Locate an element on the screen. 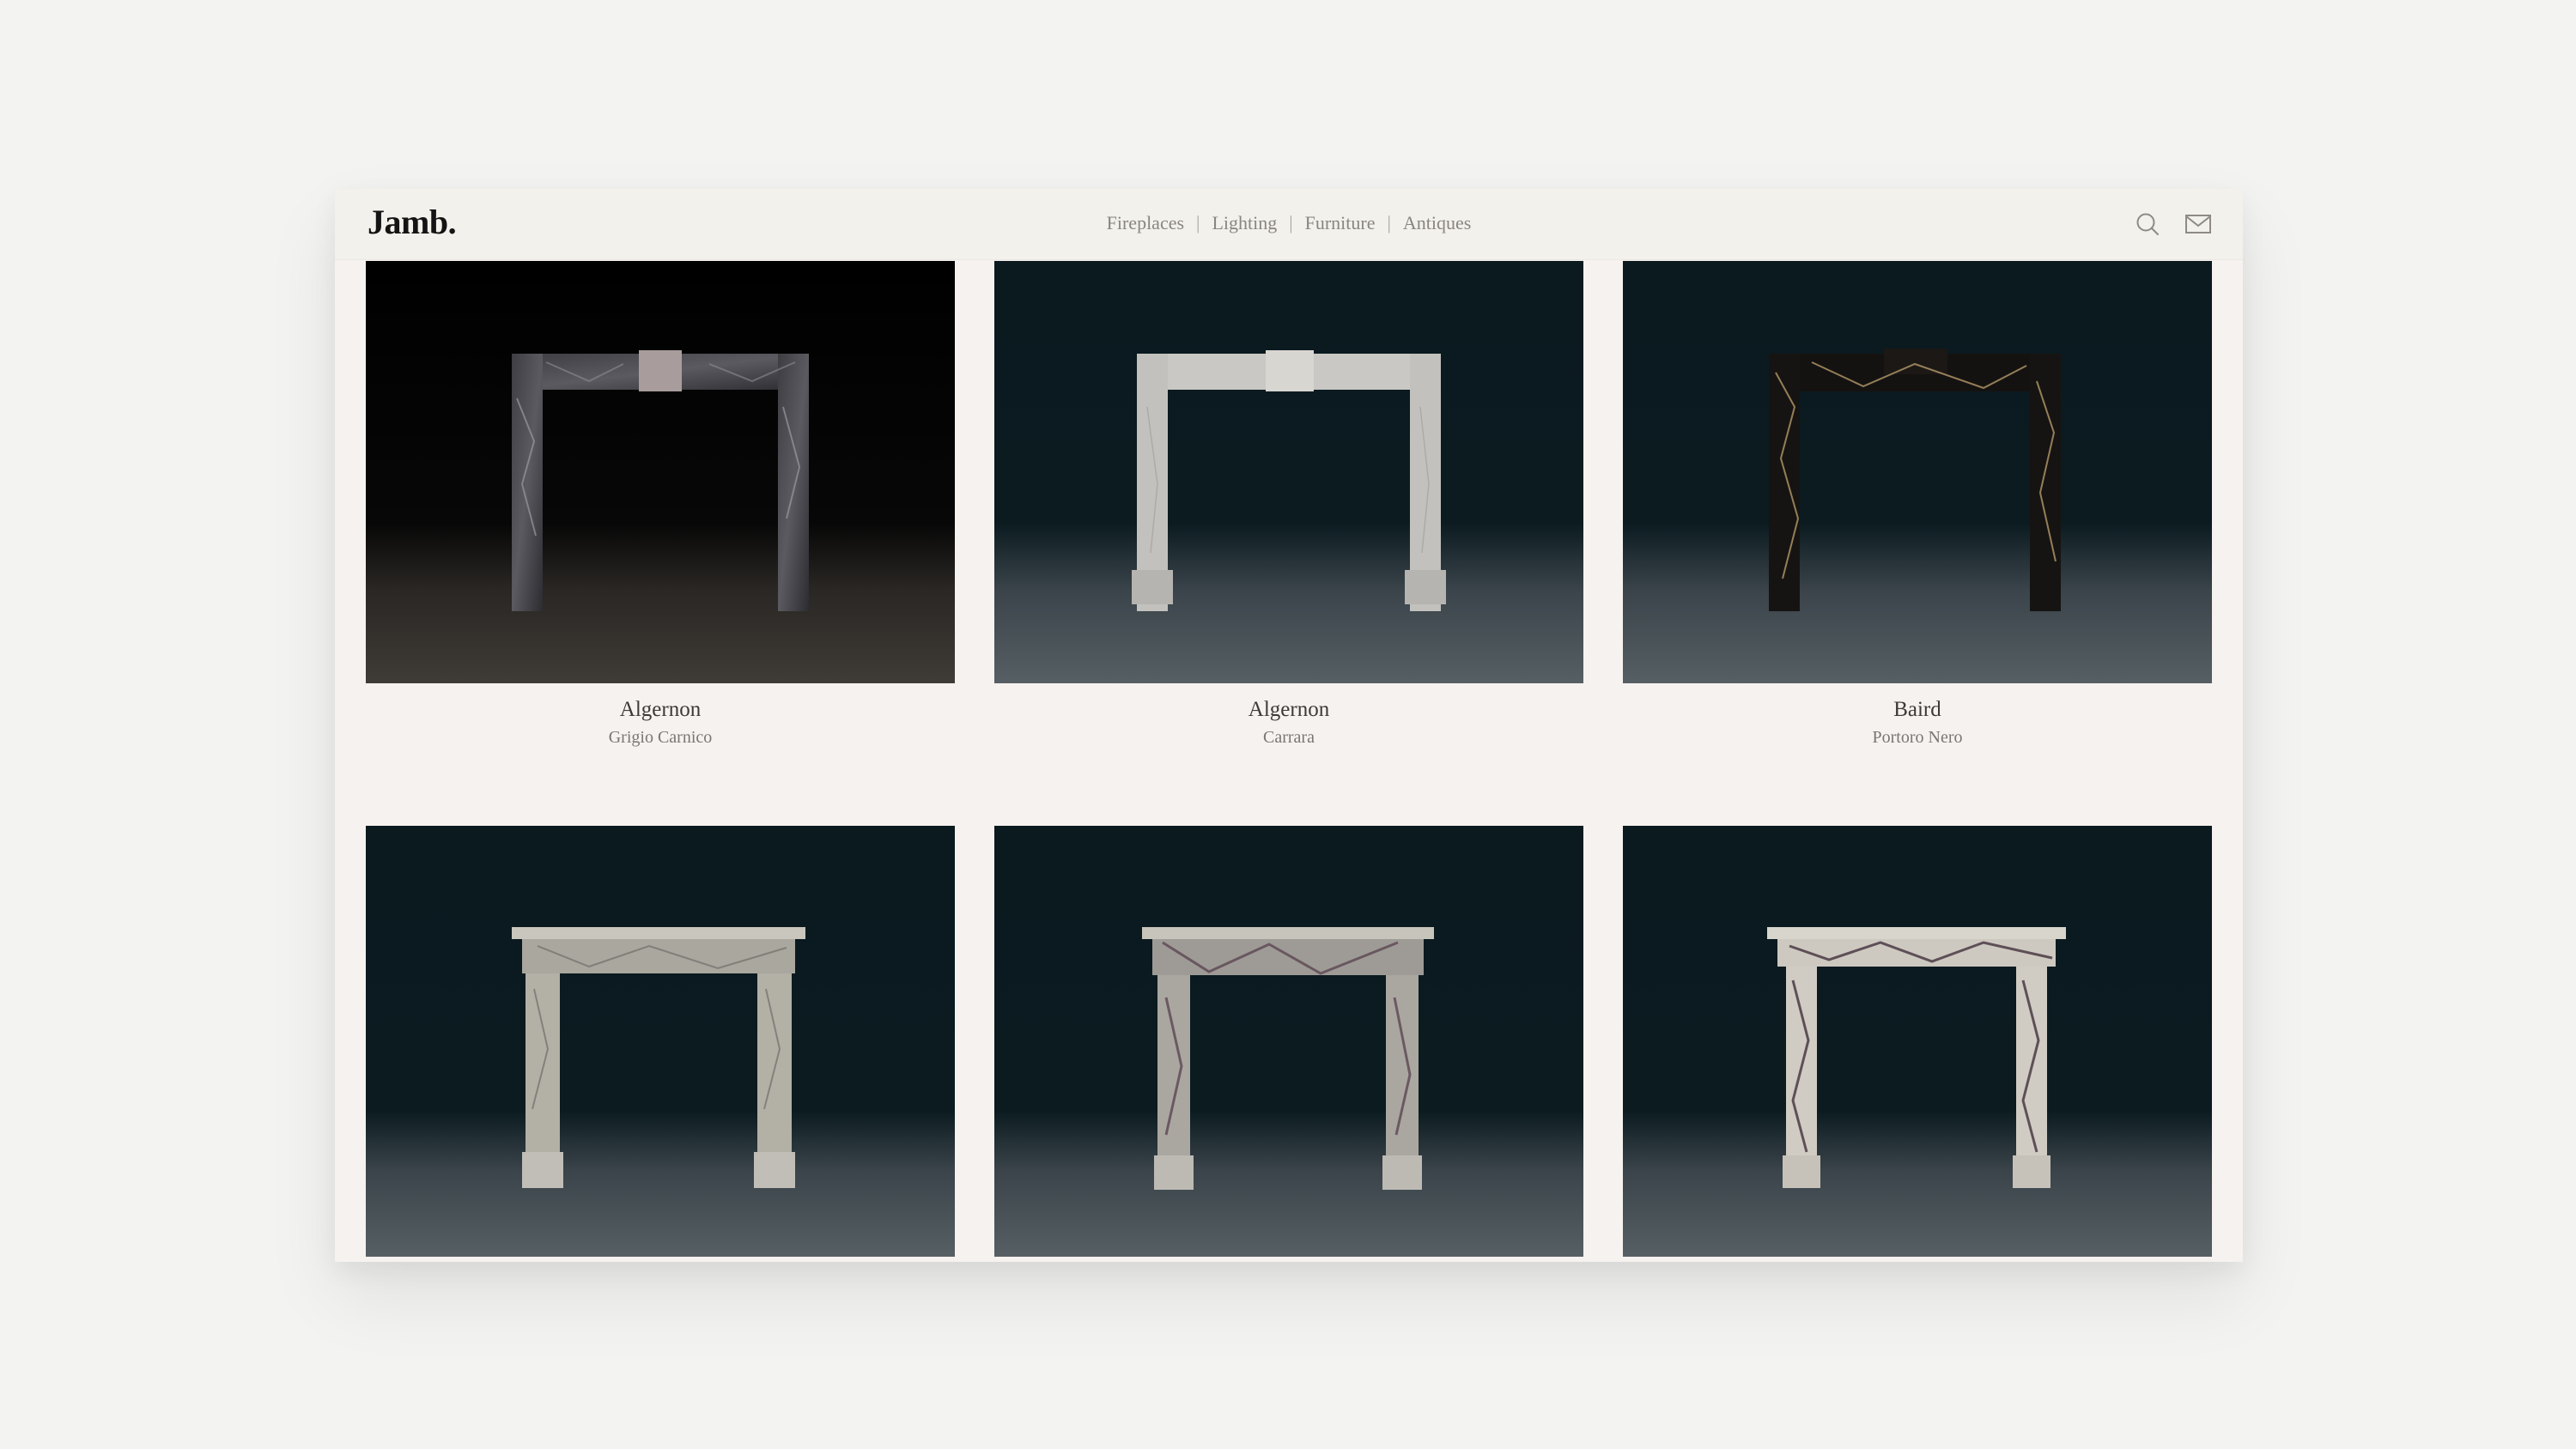  product-caption: Baird Portoro Nero is located at coordinates (1917, 722).